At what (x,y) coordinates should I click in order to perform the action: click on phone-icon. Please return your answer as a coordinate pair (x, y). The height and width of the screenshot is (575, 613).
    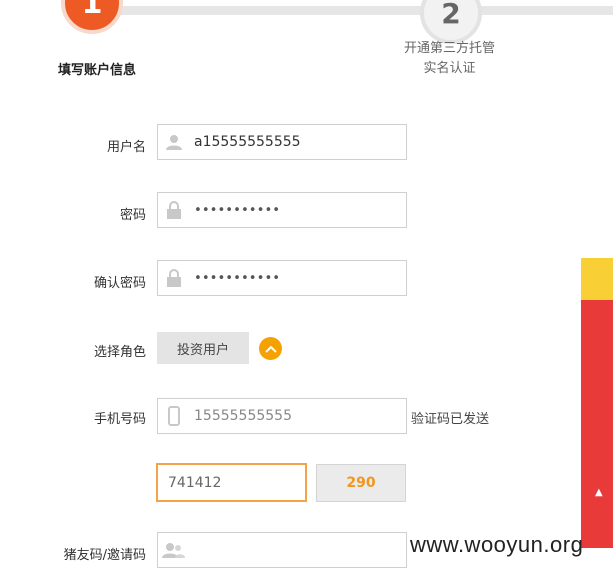
    Looking at the image, I should click on (174, 416).